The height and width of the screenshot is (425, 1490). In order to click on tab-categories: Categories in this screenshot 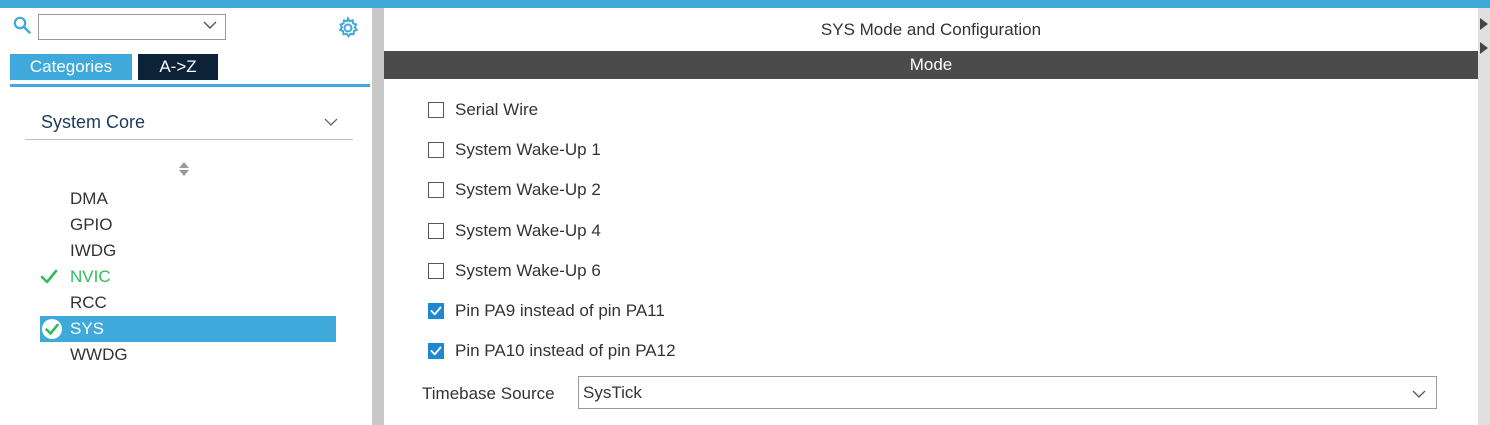, I will do `click(71, 67)`.